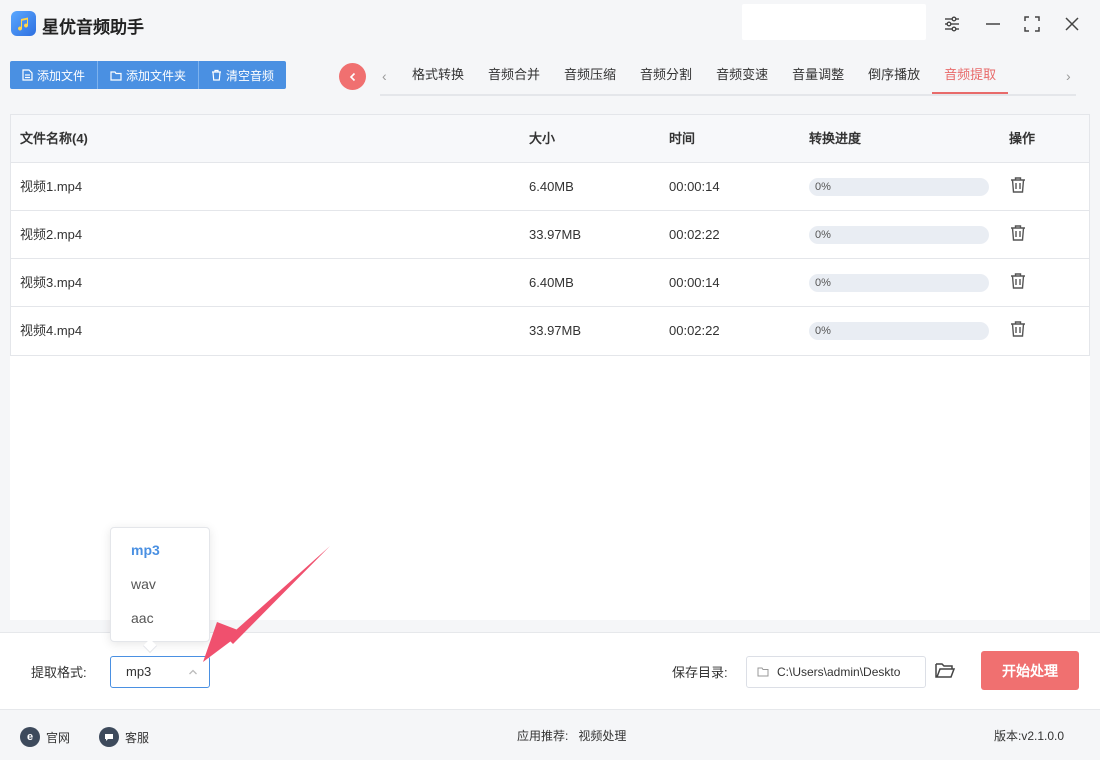 This screenshot has height=760, width=1100. What do you see at coordinates (142, 618) in the screenshot?
I see `format-option-aac: aac` at bounding box center [142, 618].